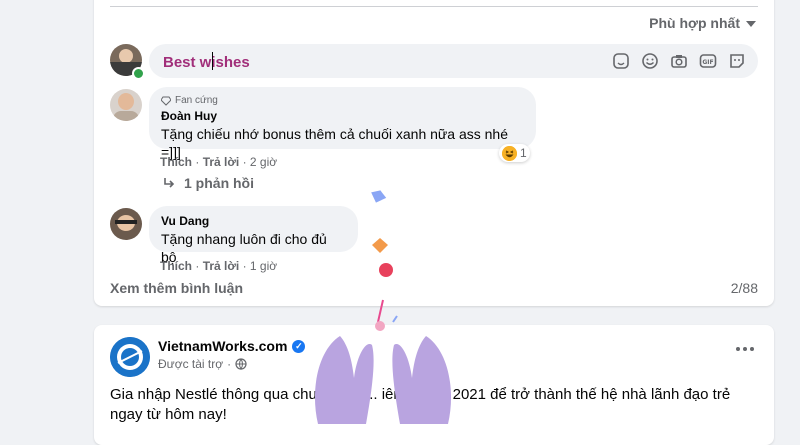  I want to click on view-more-comments-button: Xem thêm bình luận, so click(176, 288).